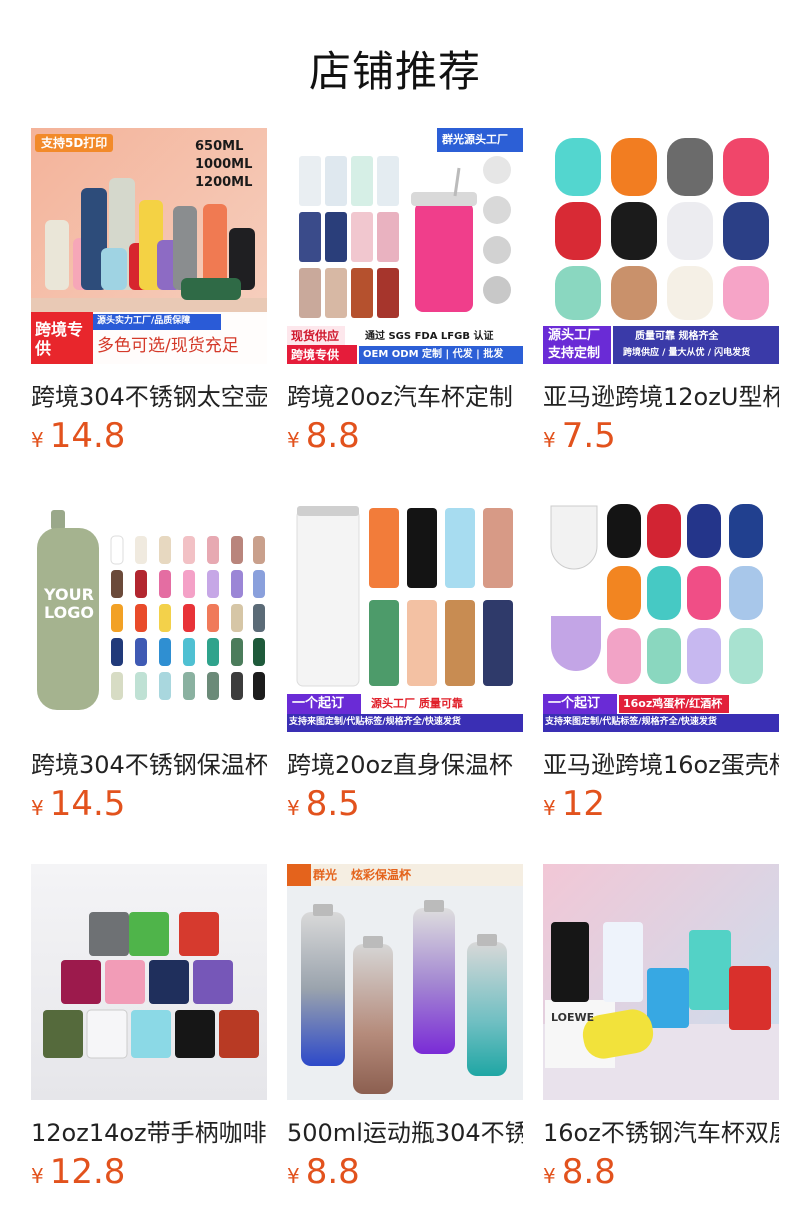 The image size is (790, 1232). Describe the element at coordinates (661, 762) in the screenshot. I see `product-name: 亚马逊跨境16oz蛋壳杯` at that location.